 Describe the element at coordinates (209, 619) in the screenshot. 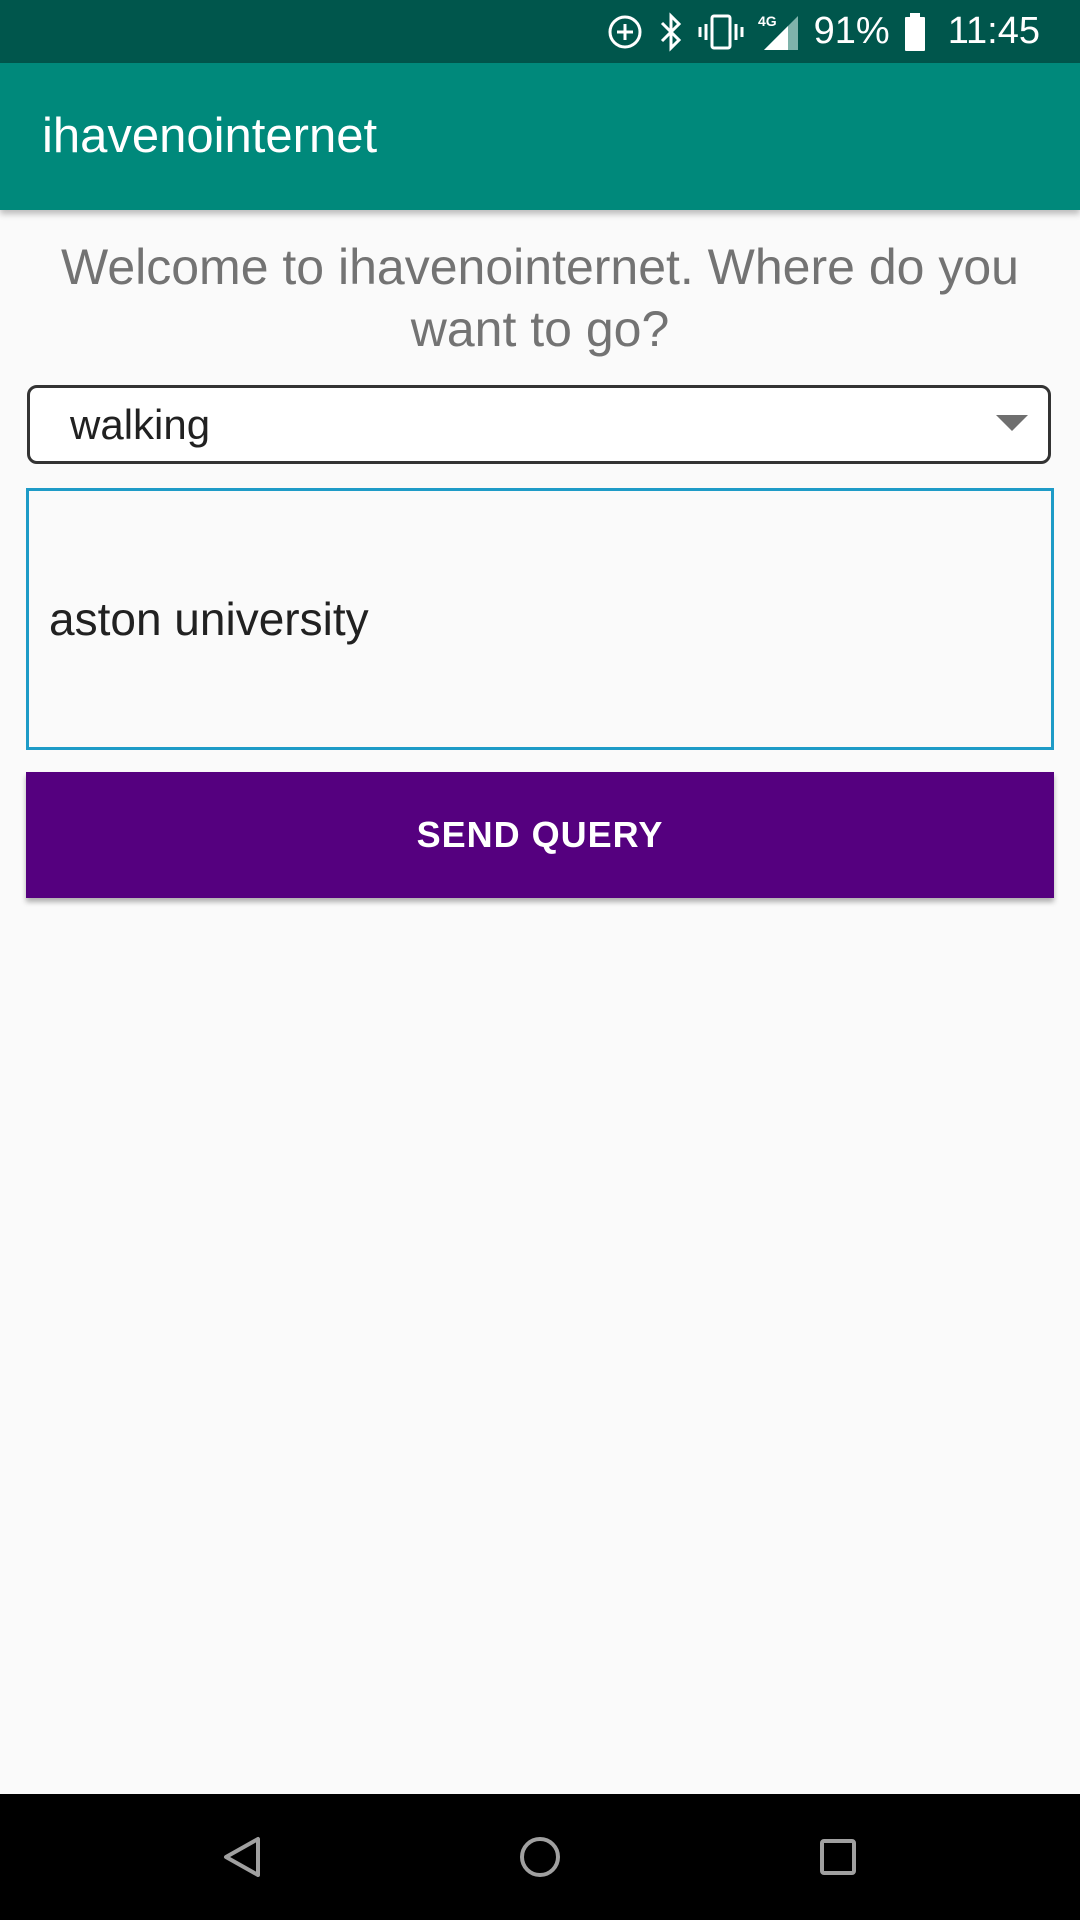

I see `destination-value: aston university` at that location.